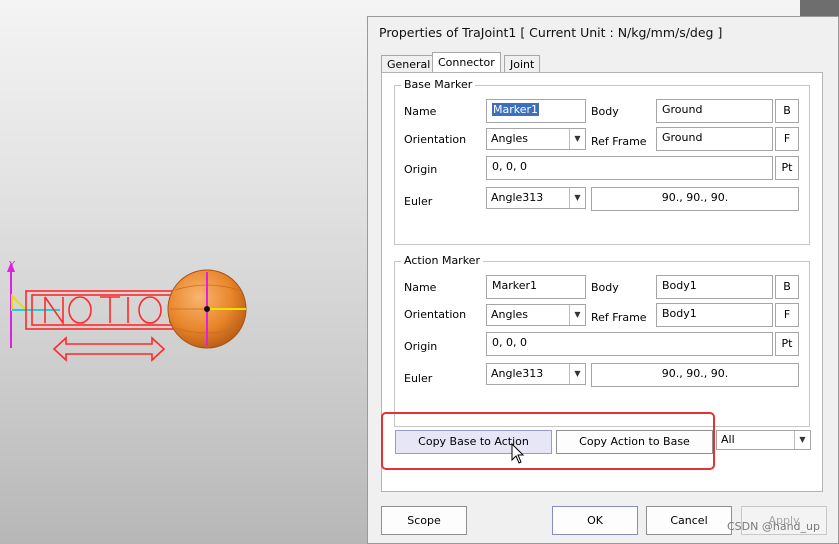 The height and width of the screenshot is (544, 839). Describe the element at coordinates (522, 64) in the screenshot. I see `tab-joint: Joint` at that location.